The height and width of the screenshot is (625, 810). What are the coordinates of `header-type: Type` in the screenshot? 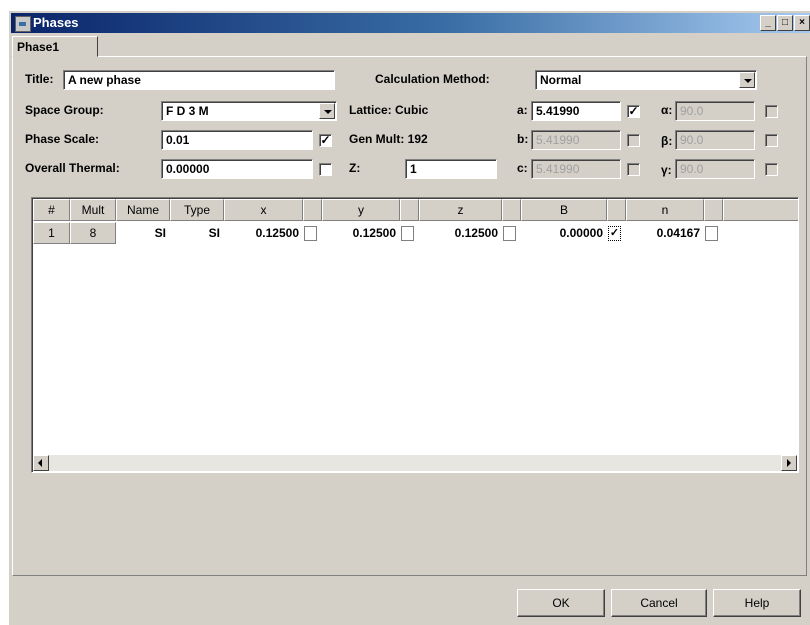 It's located at (197, 210).